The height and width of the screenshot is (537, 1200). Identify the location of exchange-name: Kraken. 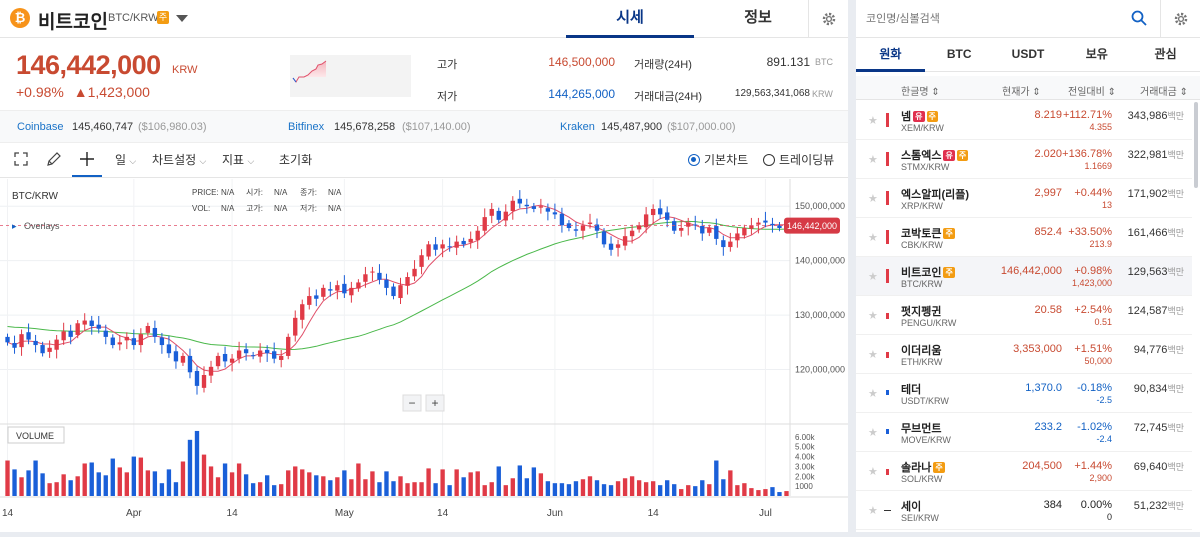
(577, 127).